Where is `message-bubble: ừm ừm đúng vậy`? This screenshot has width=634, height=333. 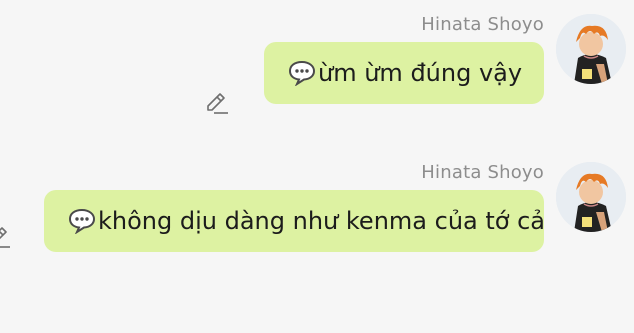 message-bubble: ừm ừm đúng vậy is located at coordinates (404, 73).